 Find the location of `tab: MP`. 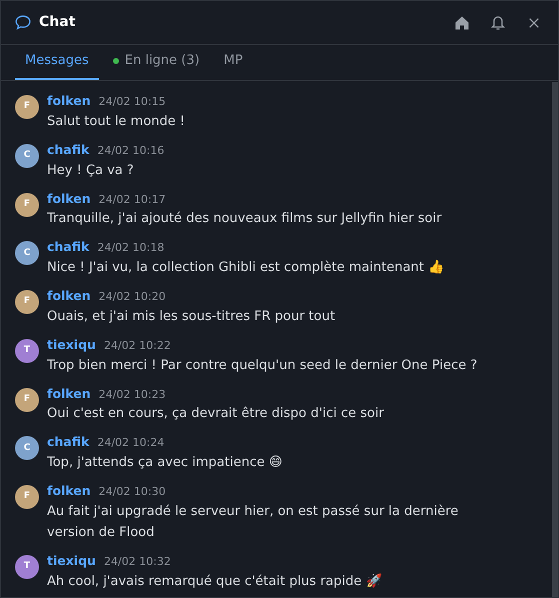

tab: MP is located at coordinates (233, 62).